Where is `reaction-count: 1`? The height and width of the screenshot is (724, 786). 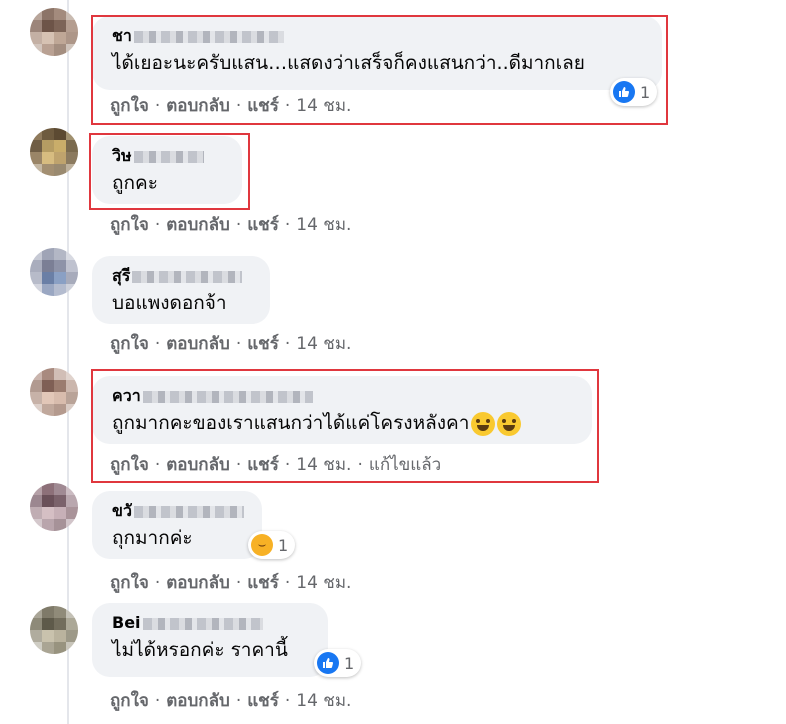 reaction-count: 1 is located at coordinates (338, 663).